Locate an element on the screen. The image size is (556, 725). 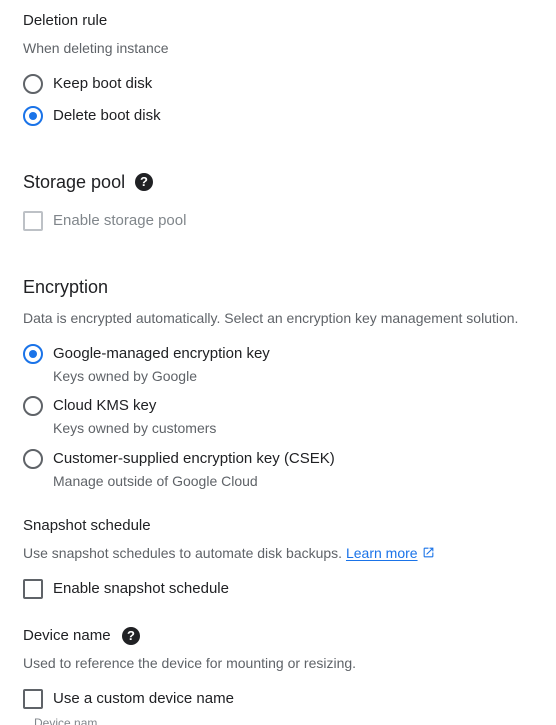
cloud-kms-key-sub: Keys owned by customers is located at coordinates (135, 428).